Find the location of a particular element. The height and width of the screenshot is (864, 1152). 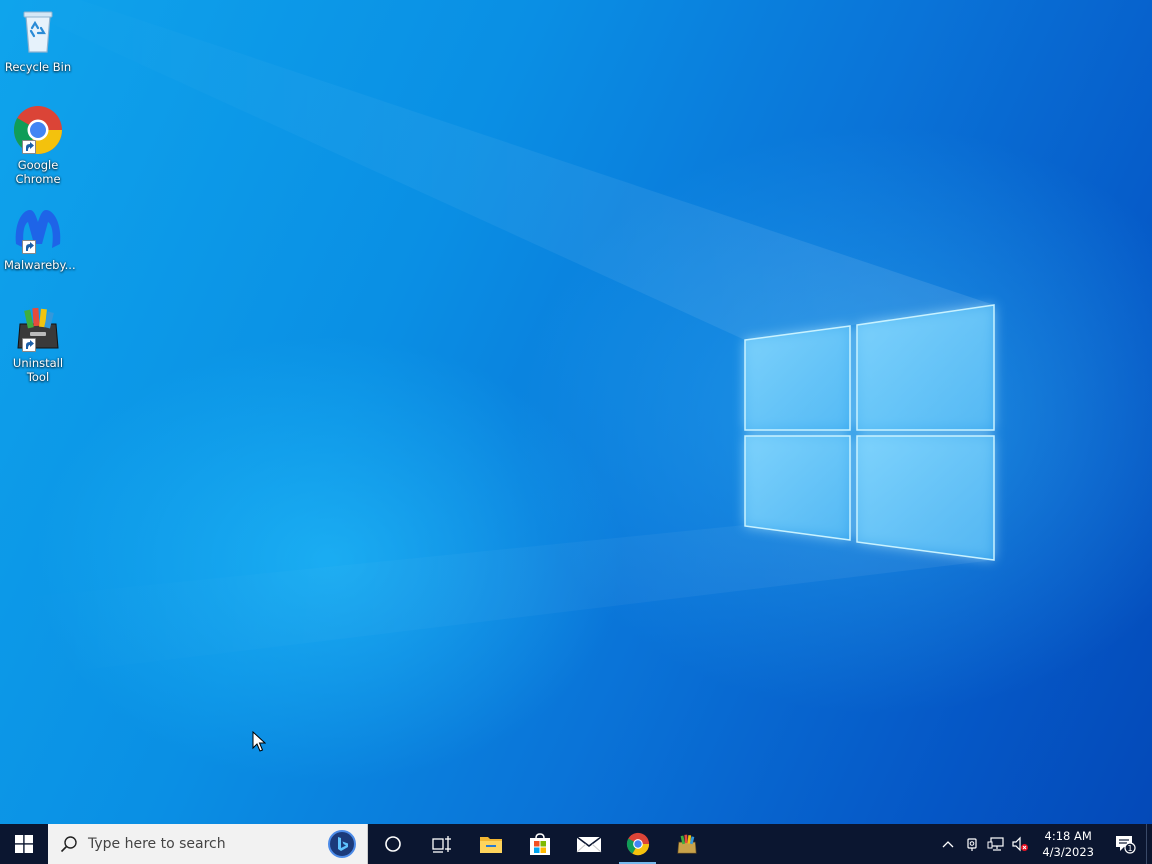

desktop-icon-recycle-bin: Recycle Bin is located at coordinates (38, 40).